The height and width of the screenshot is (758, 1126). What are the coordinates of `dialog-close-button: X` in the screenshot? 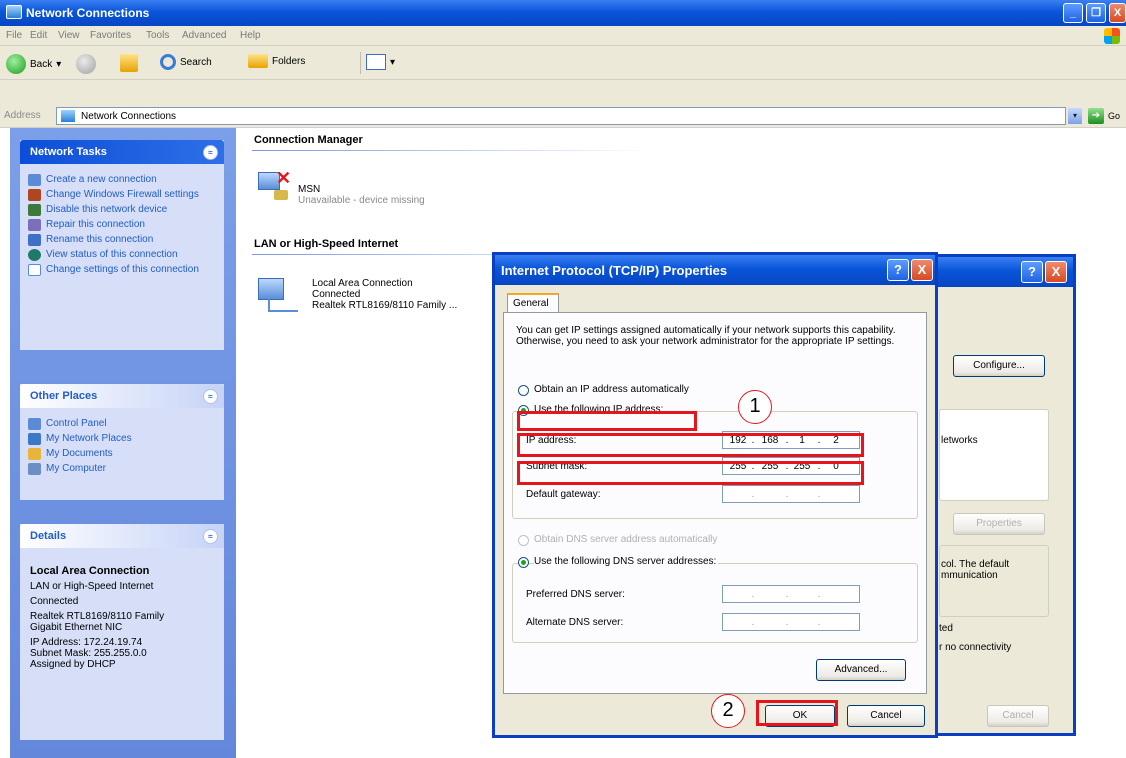 It's located at (922, 270).